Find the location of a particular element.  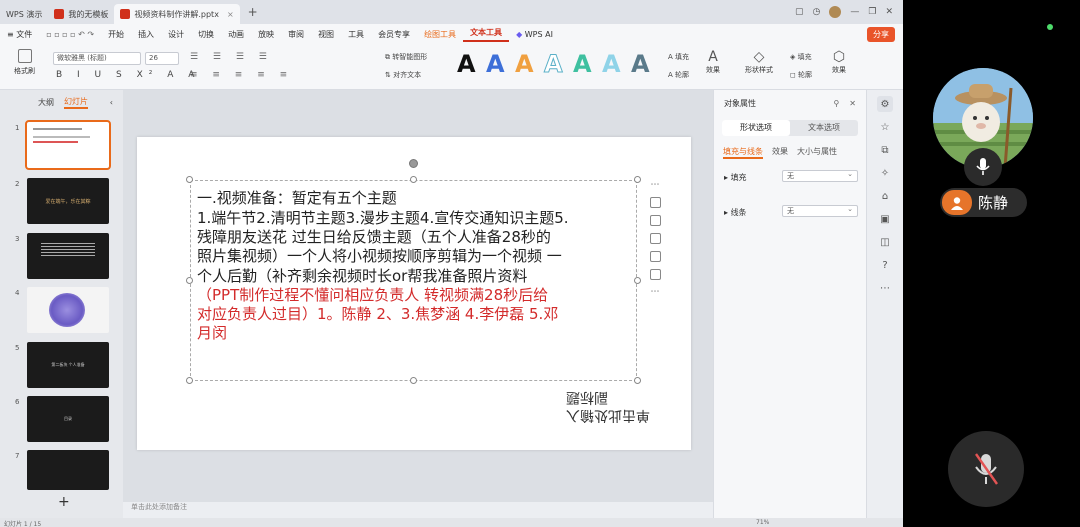

slide-red-text-line: 对应负责人过目）1。陈静 2、3.焦梦涵 4.李伊磊 5.邓 is located at coordinates (377, 313).